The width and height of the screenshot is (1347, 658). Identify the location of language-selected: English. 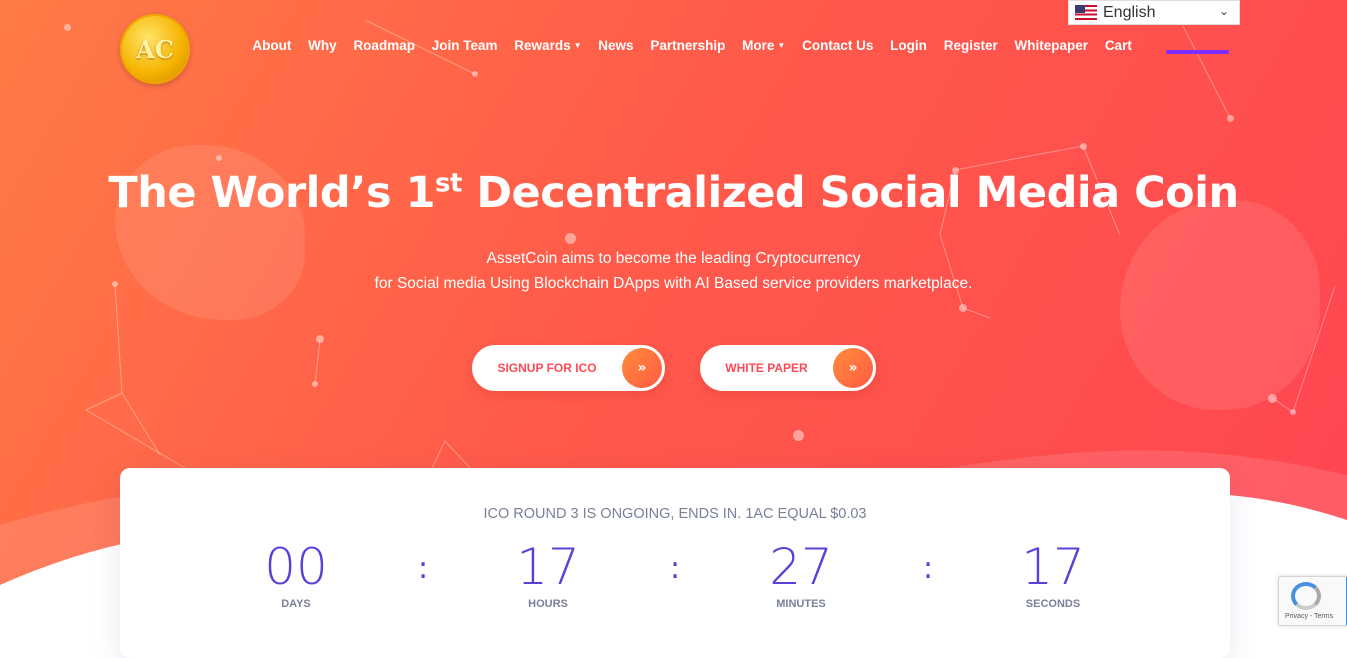
(1129, 12).